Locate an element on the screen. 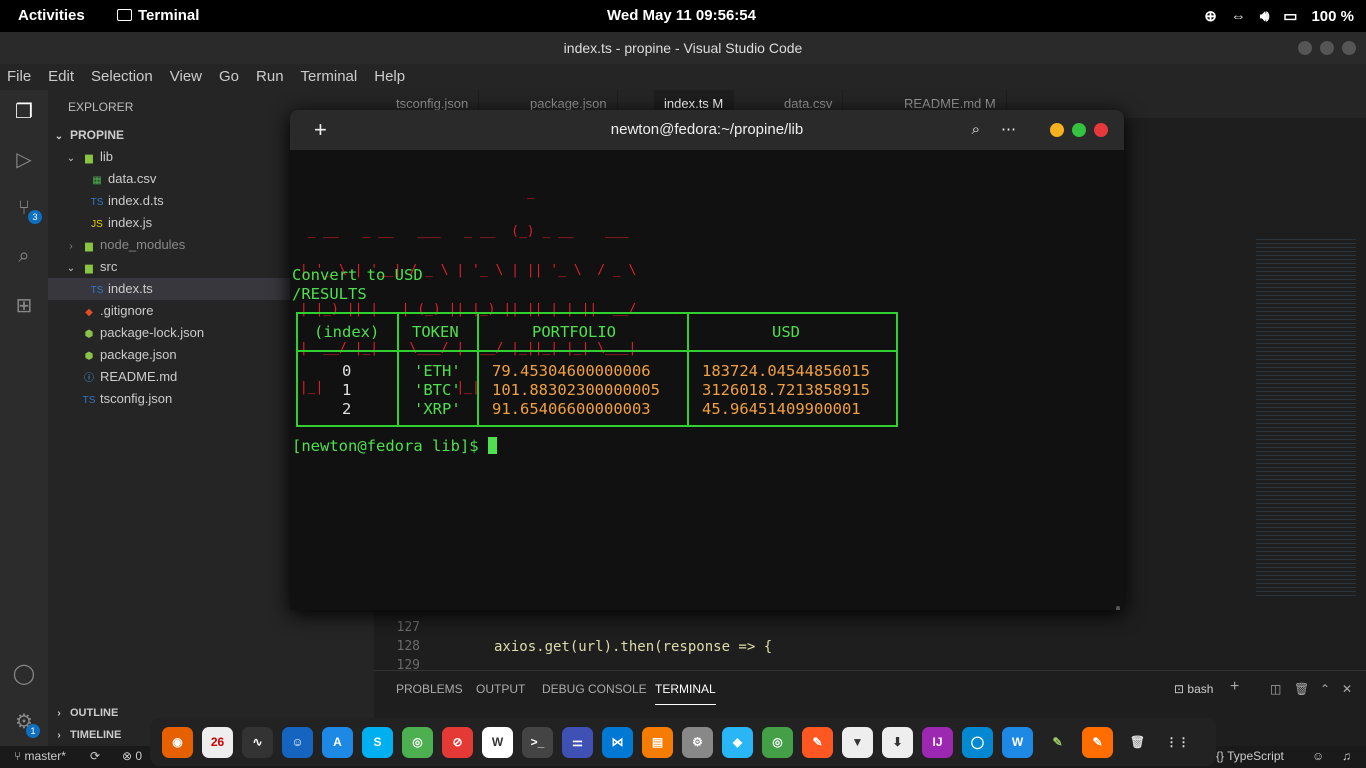 The width and height of the screenshot is (1366, 768). system-monitor-icon: ∿ is located at coordinates (257, 742).